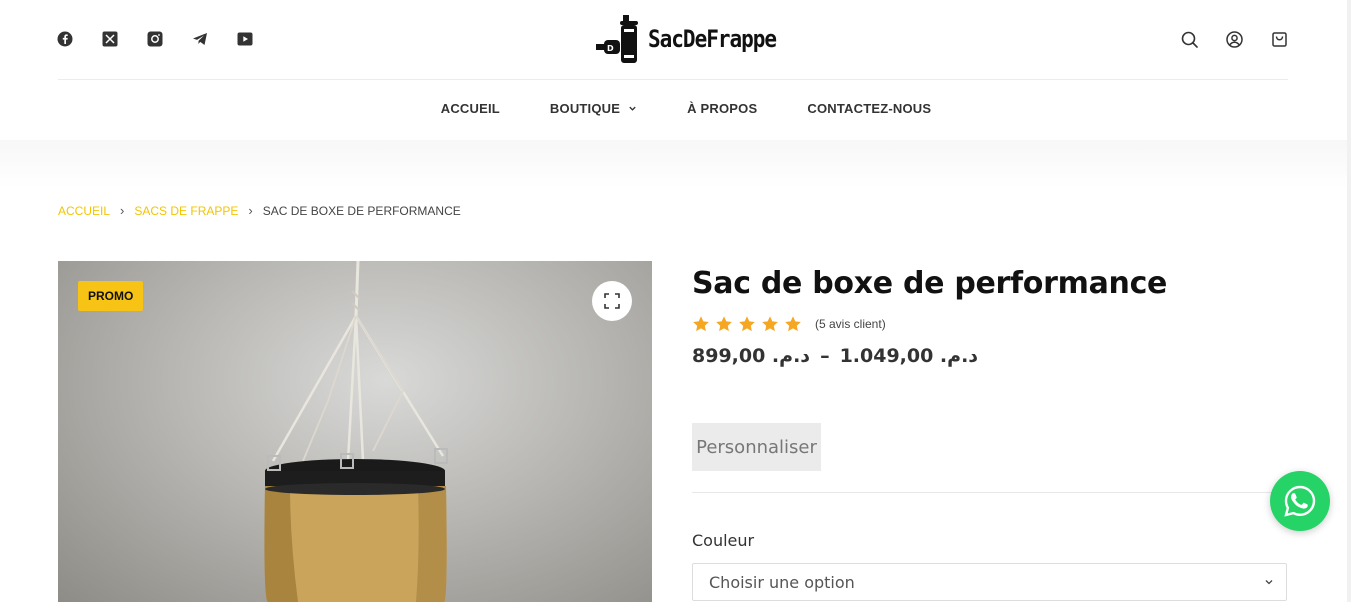 This screenshot has width=1351, height=602. What do you see at coordinates (111, 296) in the screenshot?
I see `promo-badge: PROMO` at bounding box center [111, 296].